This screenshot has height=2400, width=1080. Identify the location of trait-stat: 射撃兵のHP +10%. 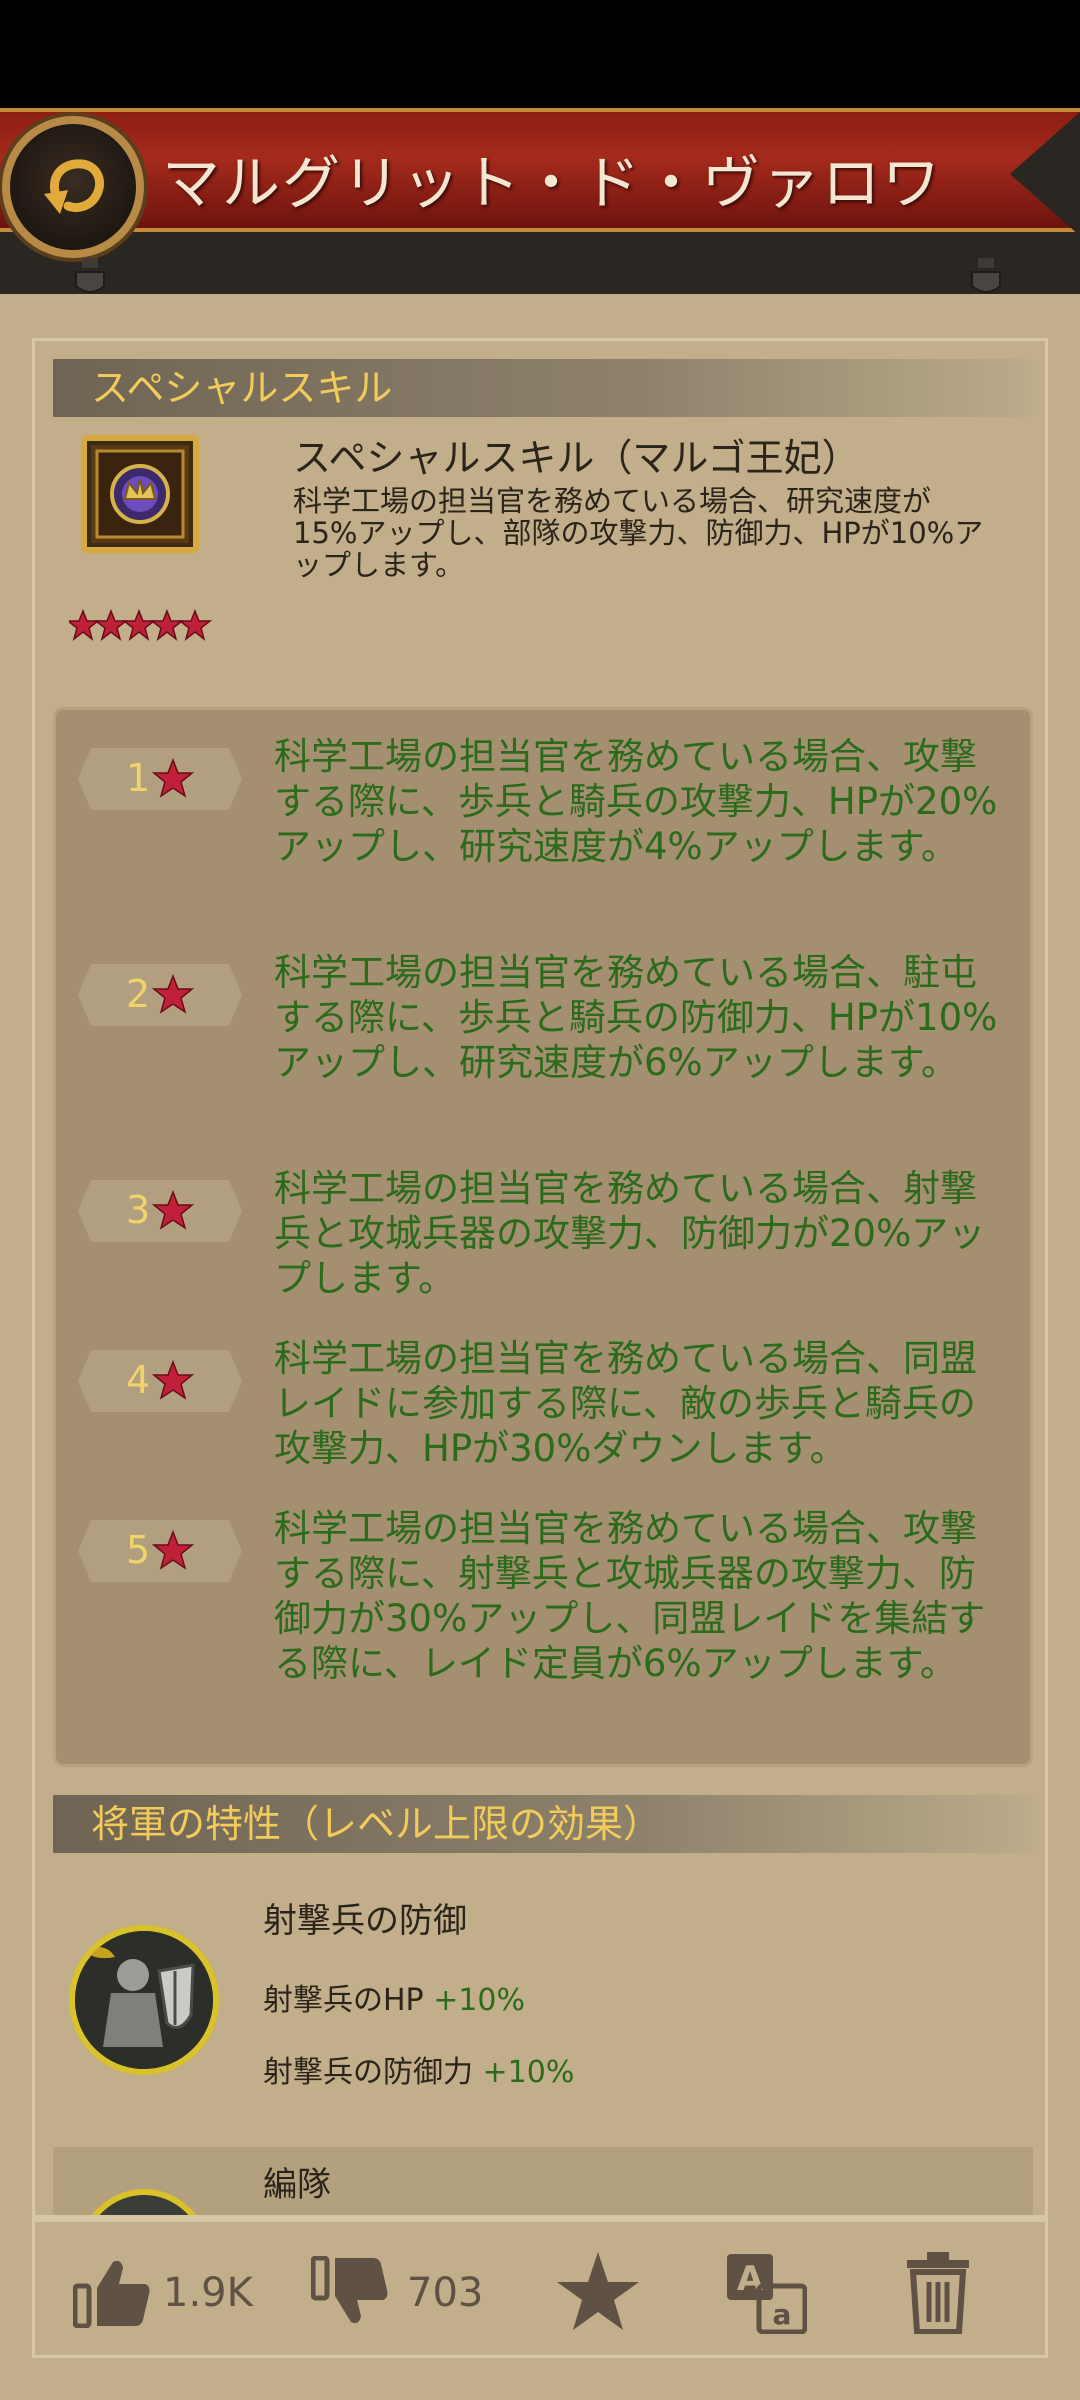
(394, 1997).